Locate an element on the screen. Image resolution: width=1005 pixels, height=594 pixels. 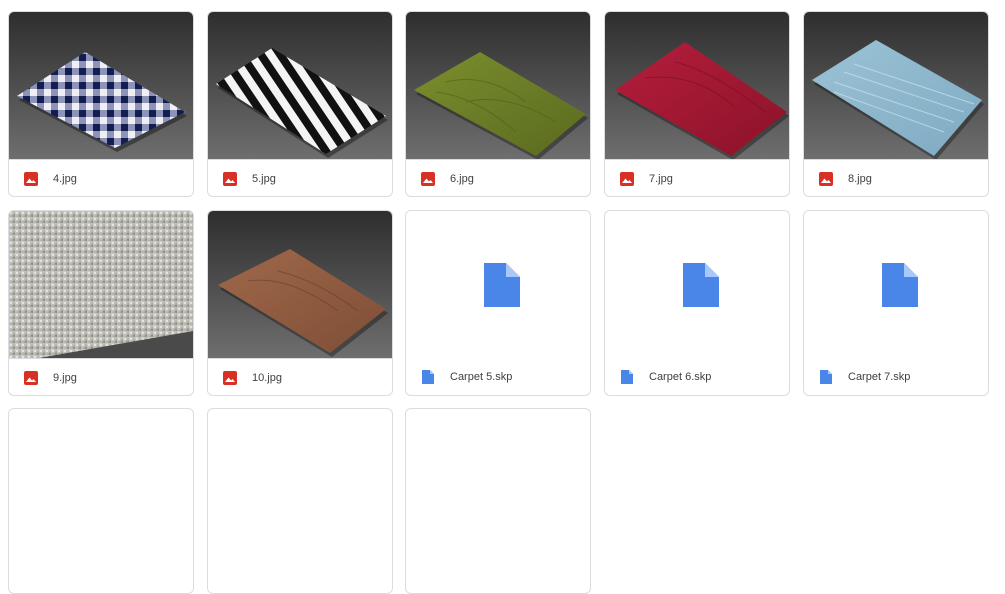
thumbnail-green-rug is located at coordinates (498, 85).